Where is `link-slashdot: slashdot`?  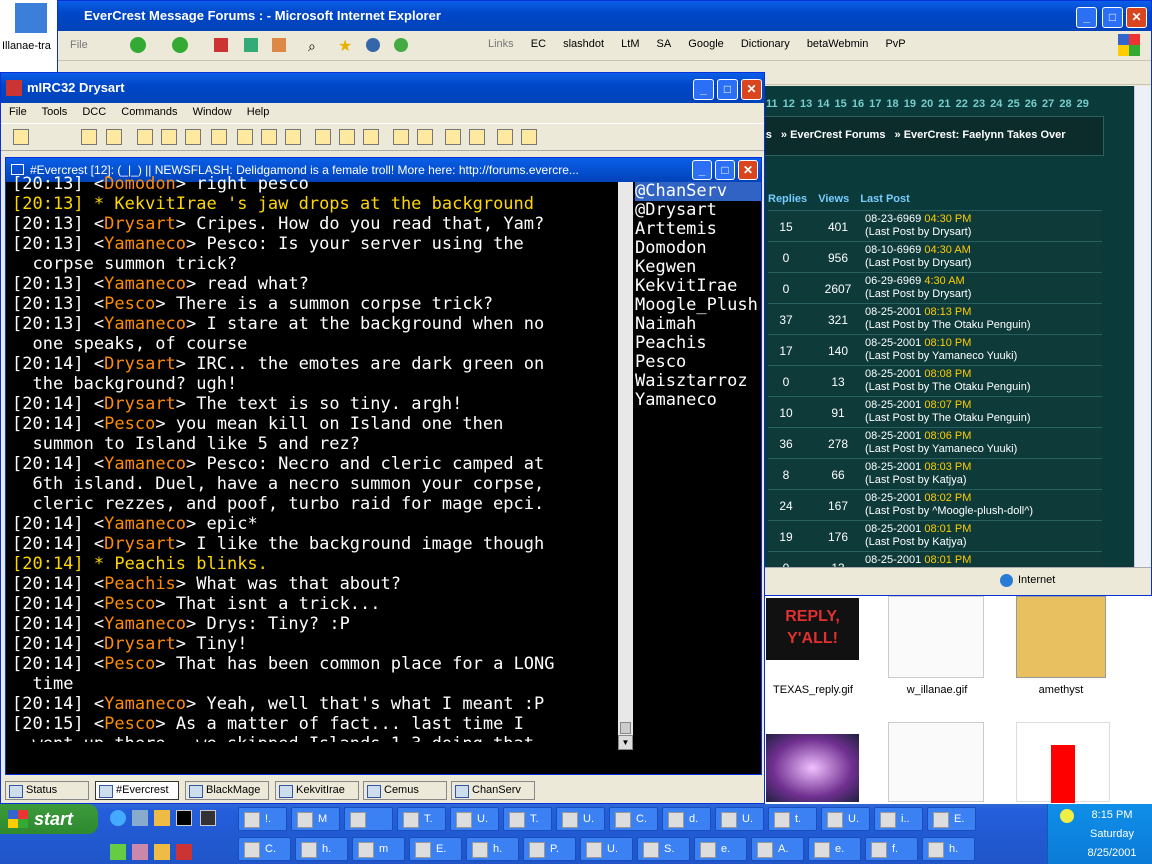
link-slashdot: slashdot is located at coordinates (583, 44).